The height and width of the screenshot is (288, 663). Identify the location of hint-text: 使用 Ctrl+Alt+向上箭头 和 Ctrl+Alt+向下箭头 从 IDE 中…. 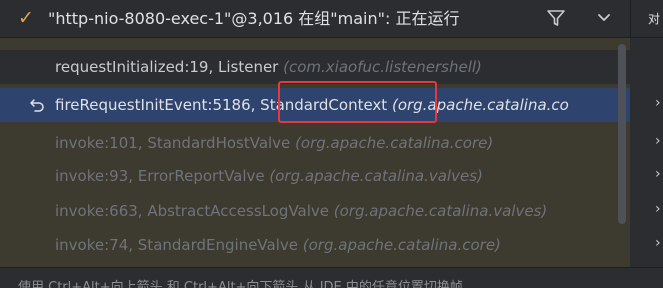
(240, 284).